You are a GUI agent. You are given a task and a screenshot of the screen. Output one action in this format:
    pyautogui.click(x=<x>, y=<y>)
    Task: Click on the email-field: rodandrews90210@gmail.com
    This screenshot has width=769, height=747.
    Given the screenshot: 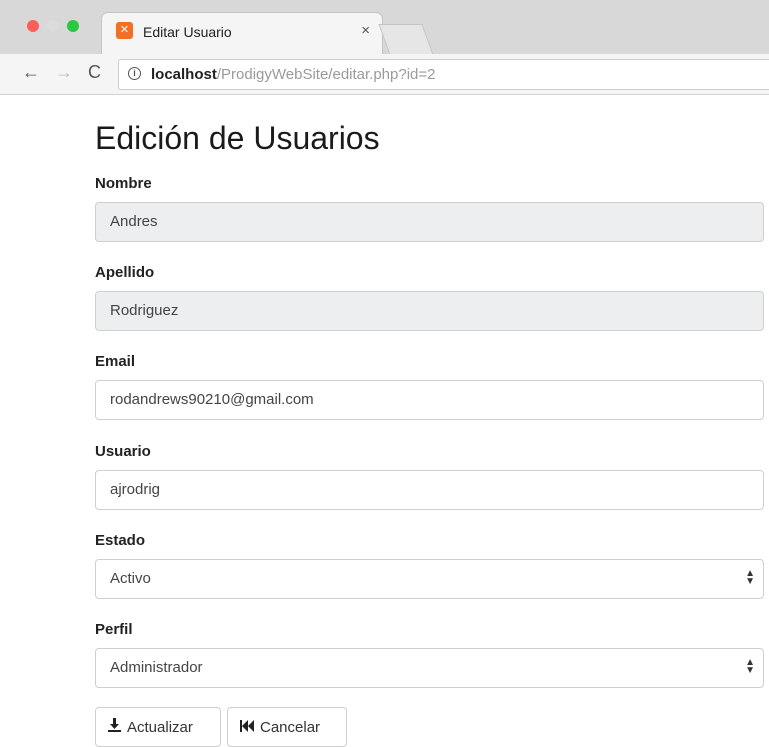 What is the action you would take?
    pyautogui.click(x=429, y=400)
    